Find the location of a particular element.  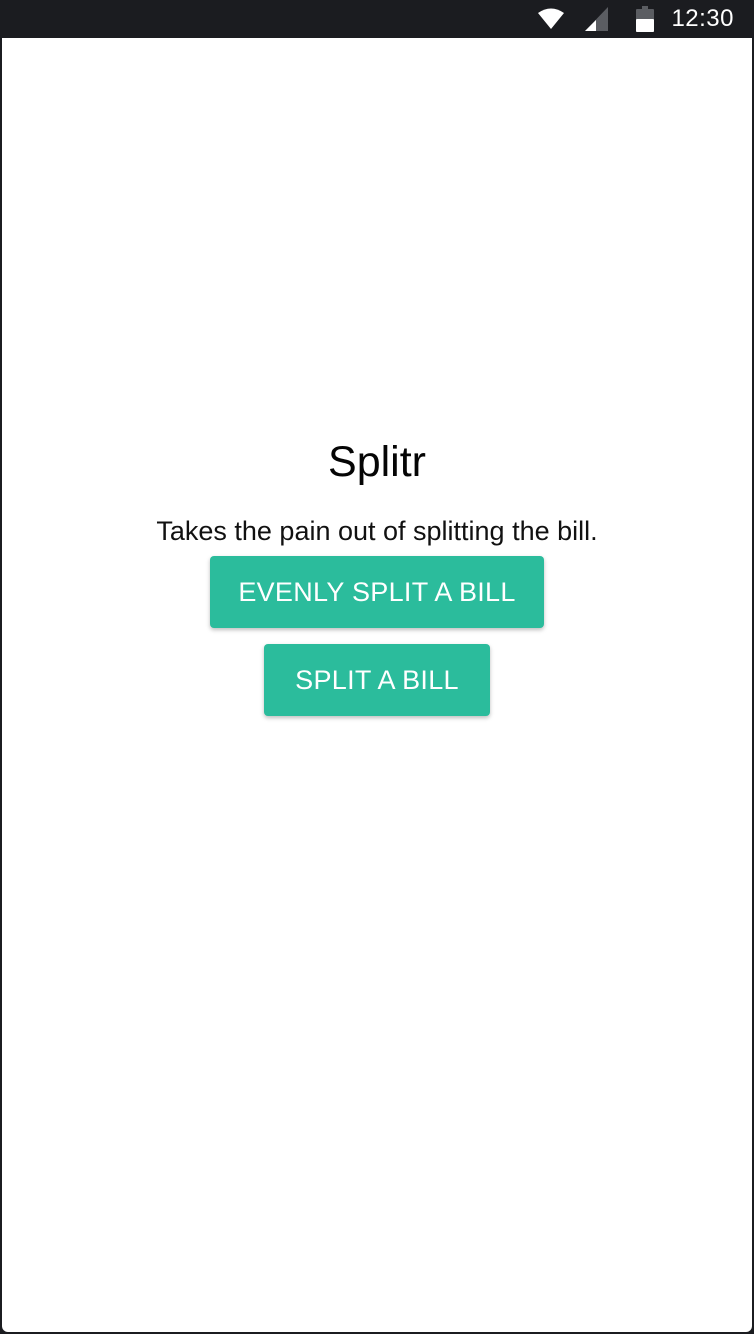

status-icons: 12:30 is located at coordinates (635, 19).